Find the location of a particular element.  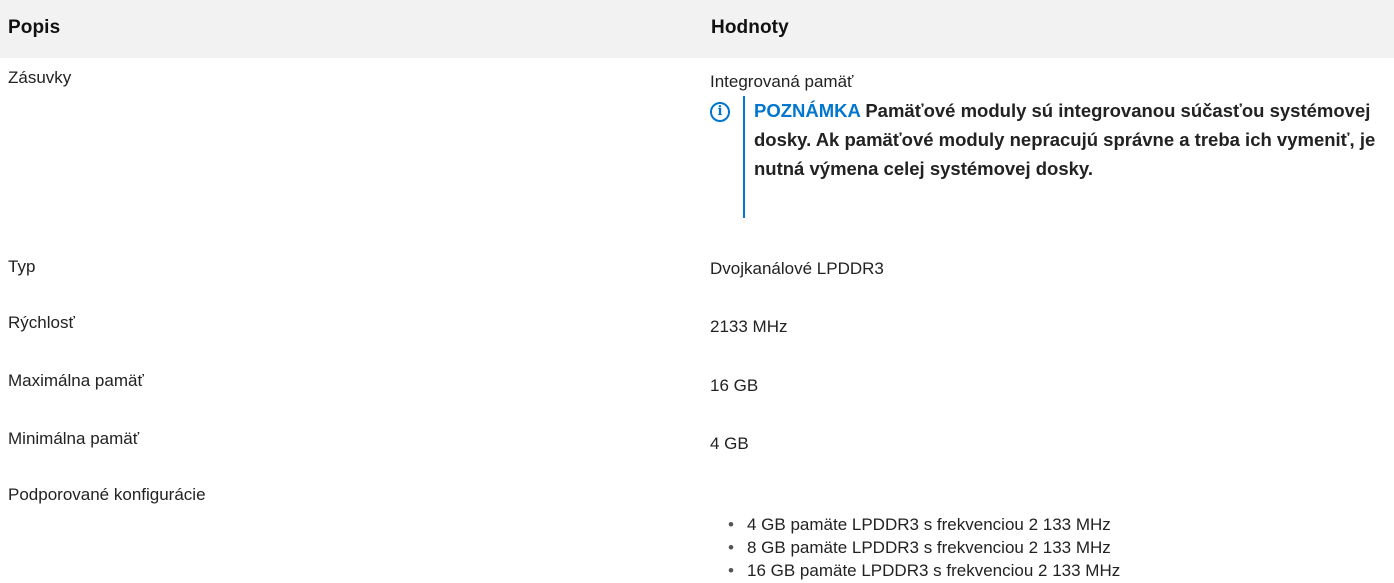

note-accent-bar is located at coordinates (744, 157).